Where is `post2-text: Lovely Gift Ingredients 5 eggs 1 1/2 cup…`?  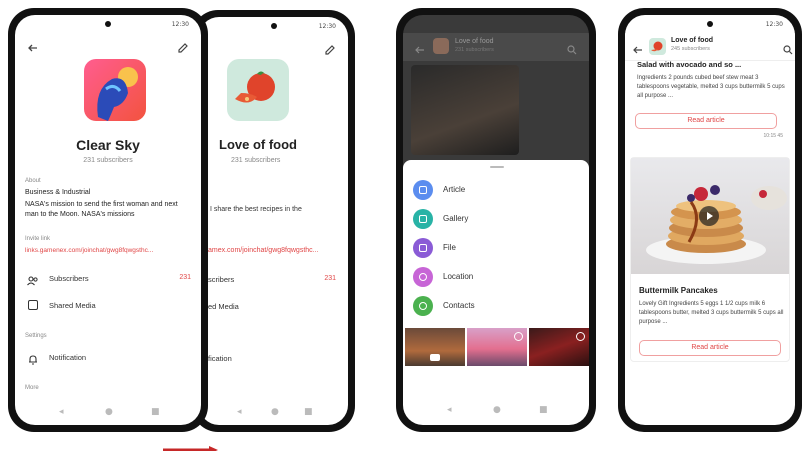
post2-text: Lovely Gift Ingredients 5 eggs 1 1/2 cup… is located at coordinates (711, 313).